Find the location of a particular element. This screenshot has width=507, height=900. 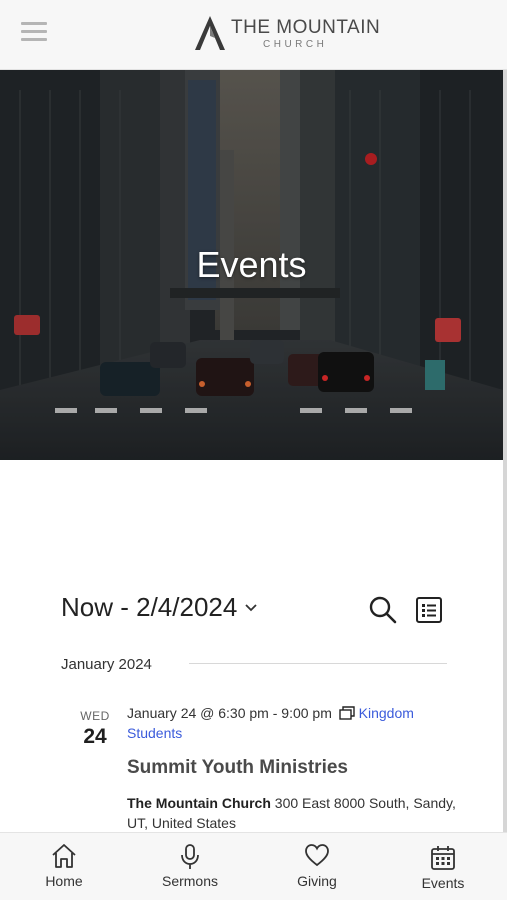

month-label: January 2024 is located at coordinates (106, 664).